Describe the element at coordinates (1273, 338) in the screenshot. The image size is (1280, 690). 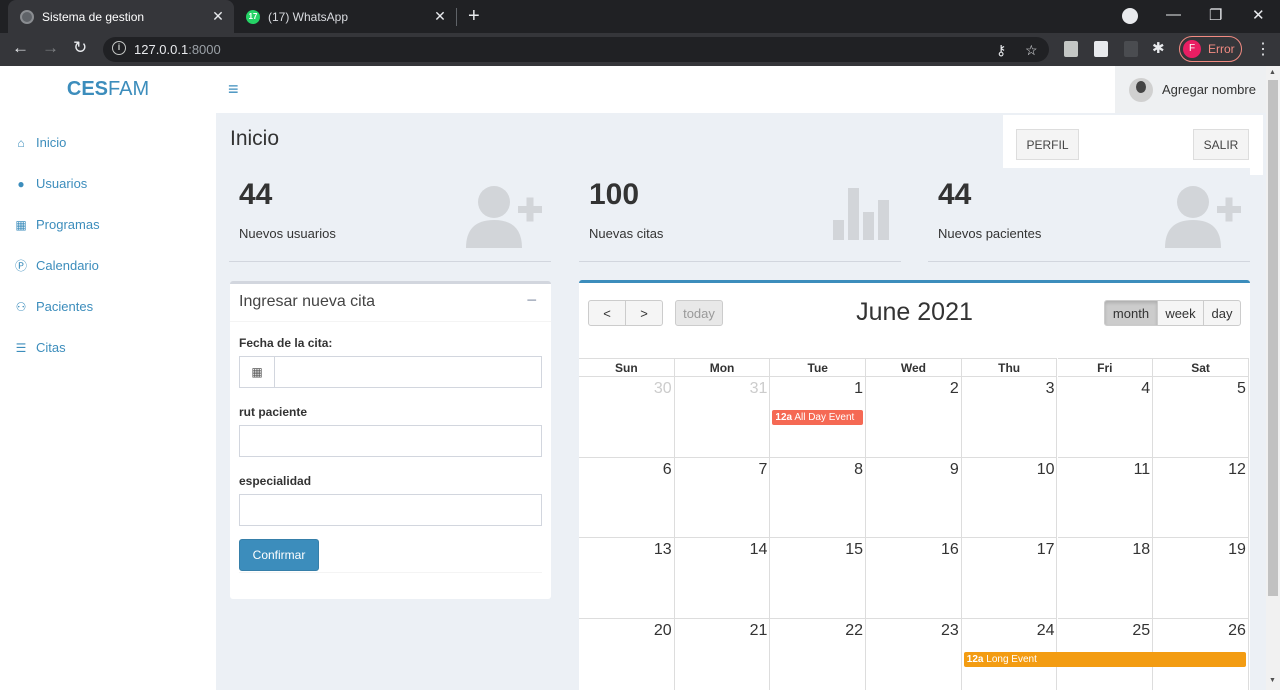
I see `scroll-thumb` at that location.